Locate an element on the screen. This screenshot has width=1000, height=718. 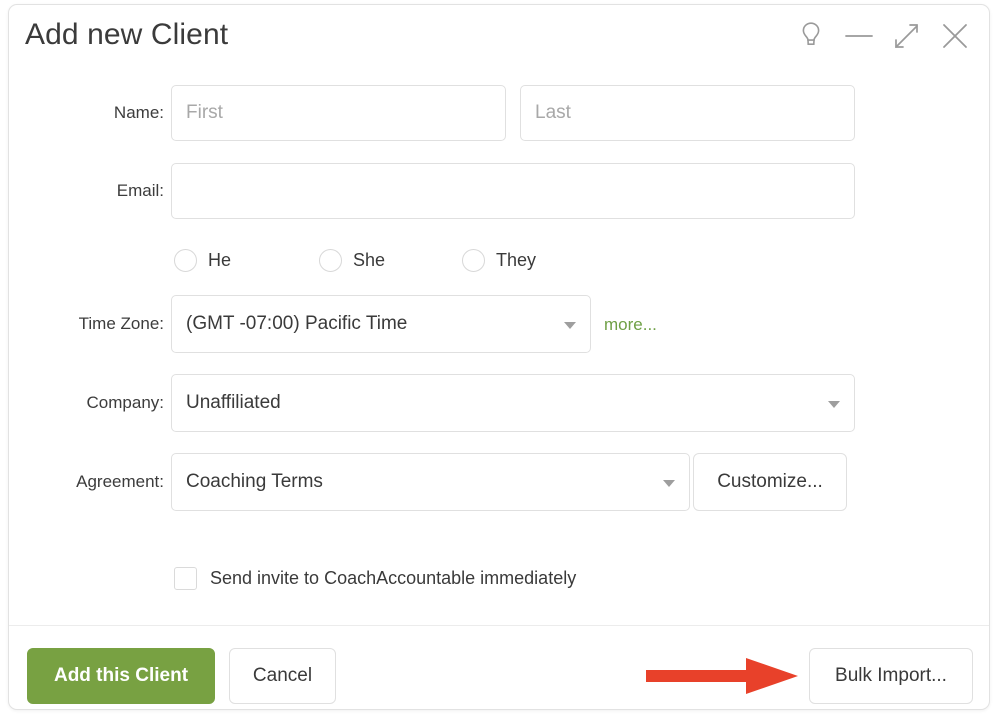
lightbulb-icon is located at coordinates (811, 36).